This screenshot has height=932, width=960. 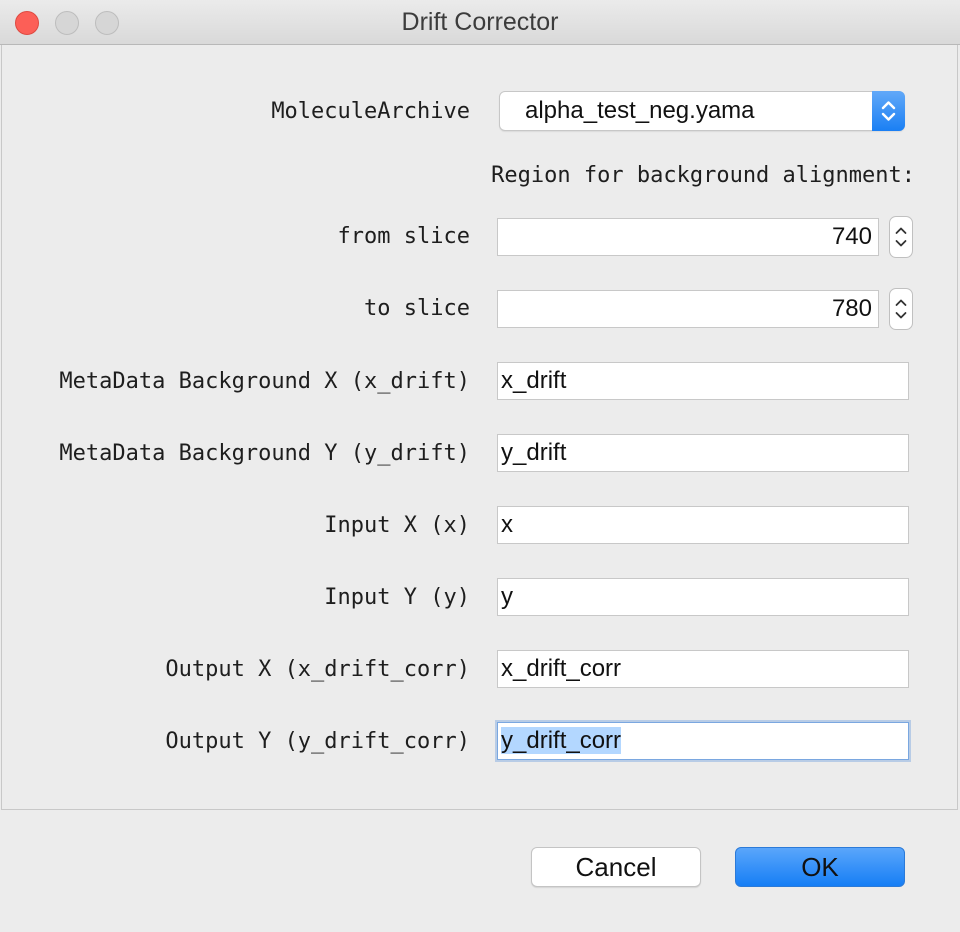 What do you see at coordinates (888, 111) in the screenshot?
I see `chevron-up-down-icon` at bounding box center [888, 111].